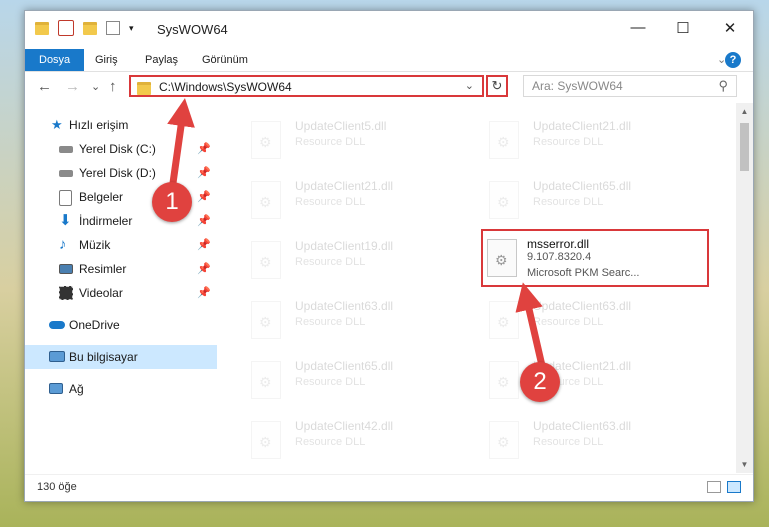  Describe the element at coordinates (181, 144) in the screenshot. I see `arrow-to-address-bar` at that location.